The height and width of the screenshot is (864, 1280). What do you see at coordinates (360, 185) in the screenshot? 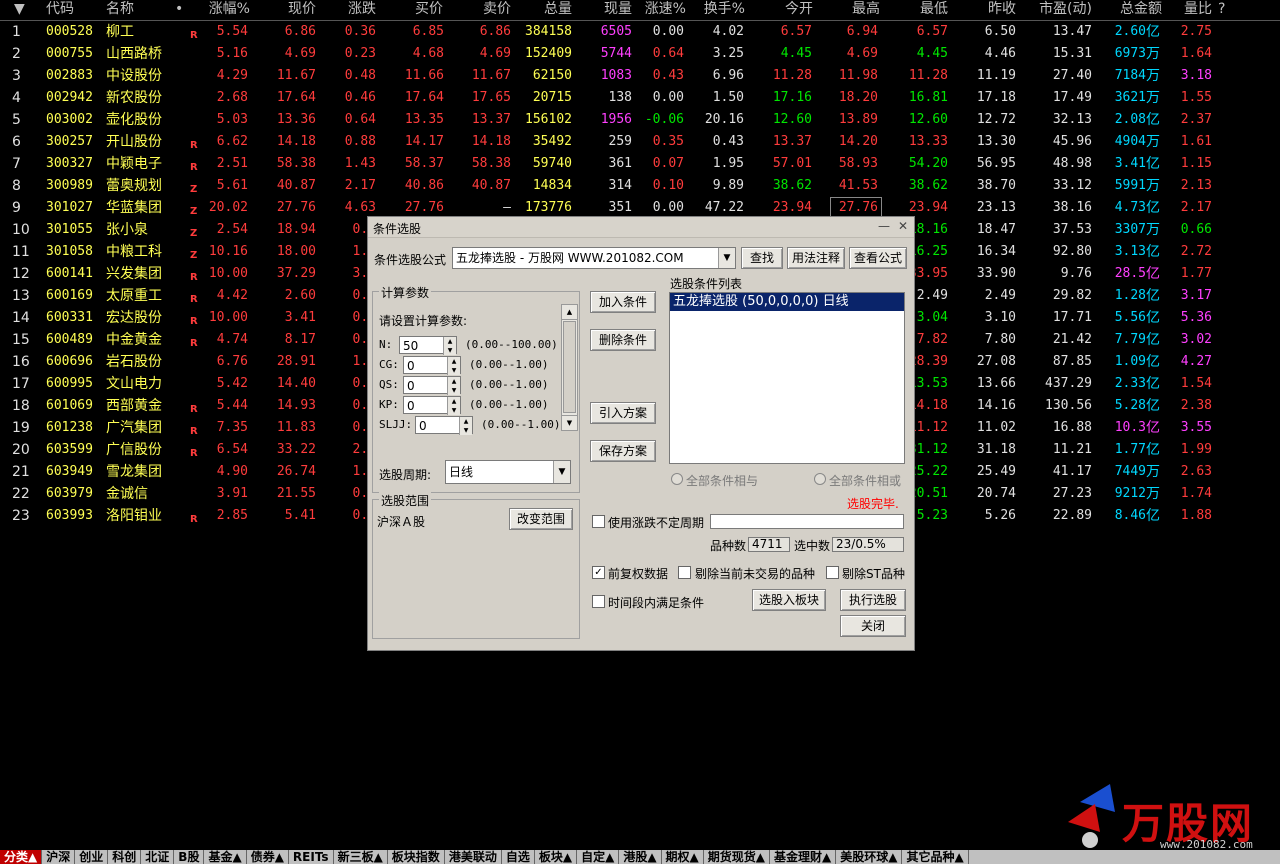
I see `change: 2.17` at bounding box center [360, 185].